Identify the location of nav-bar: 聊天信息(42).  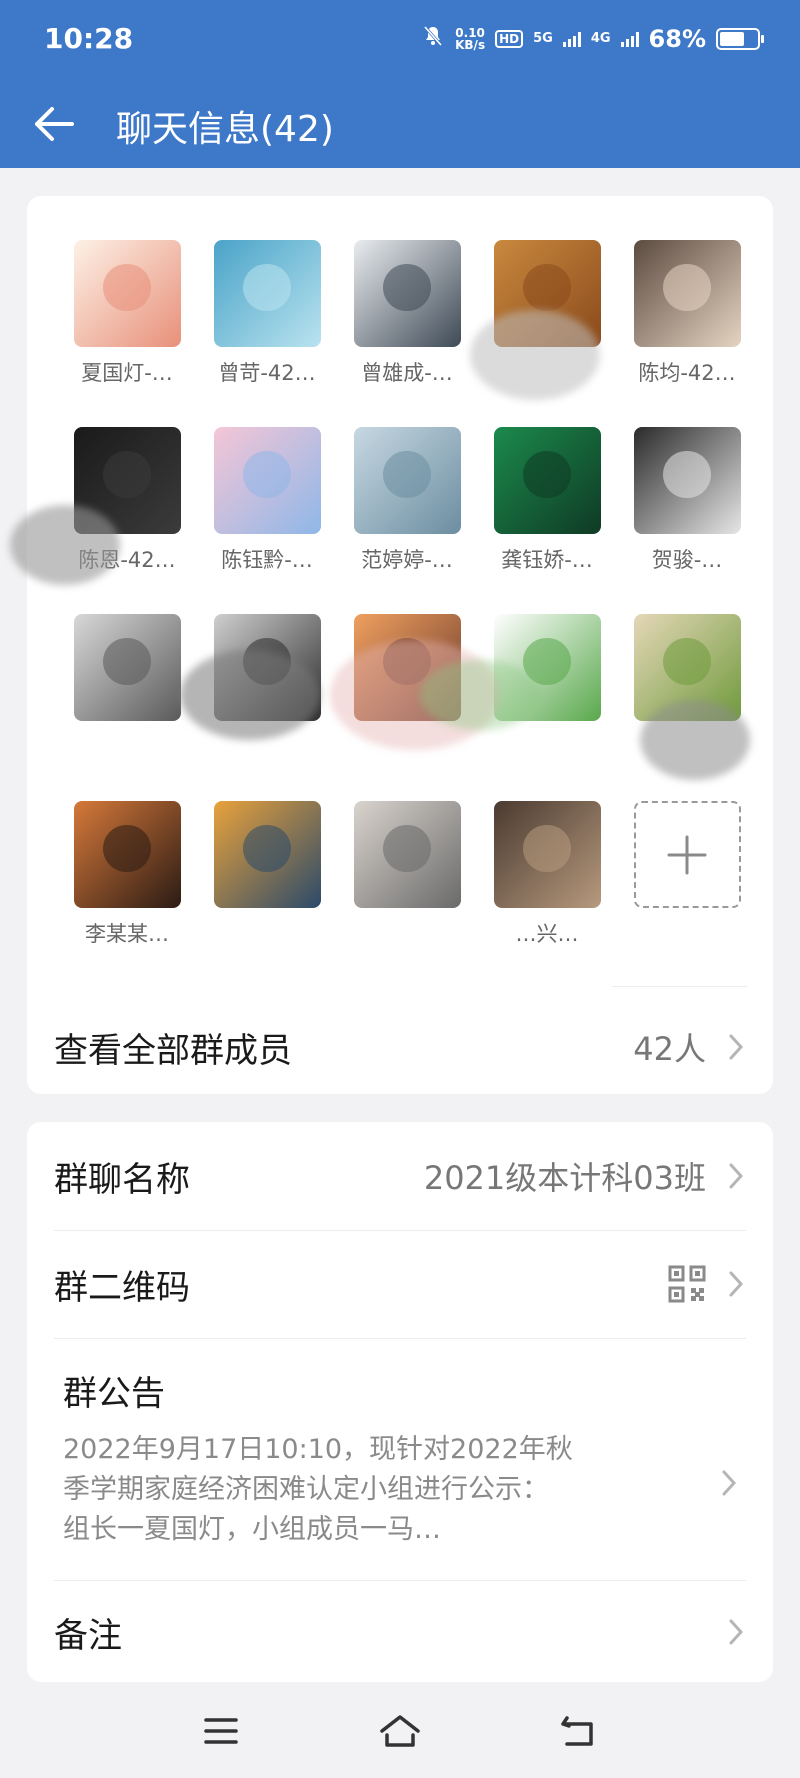
(400, 124).